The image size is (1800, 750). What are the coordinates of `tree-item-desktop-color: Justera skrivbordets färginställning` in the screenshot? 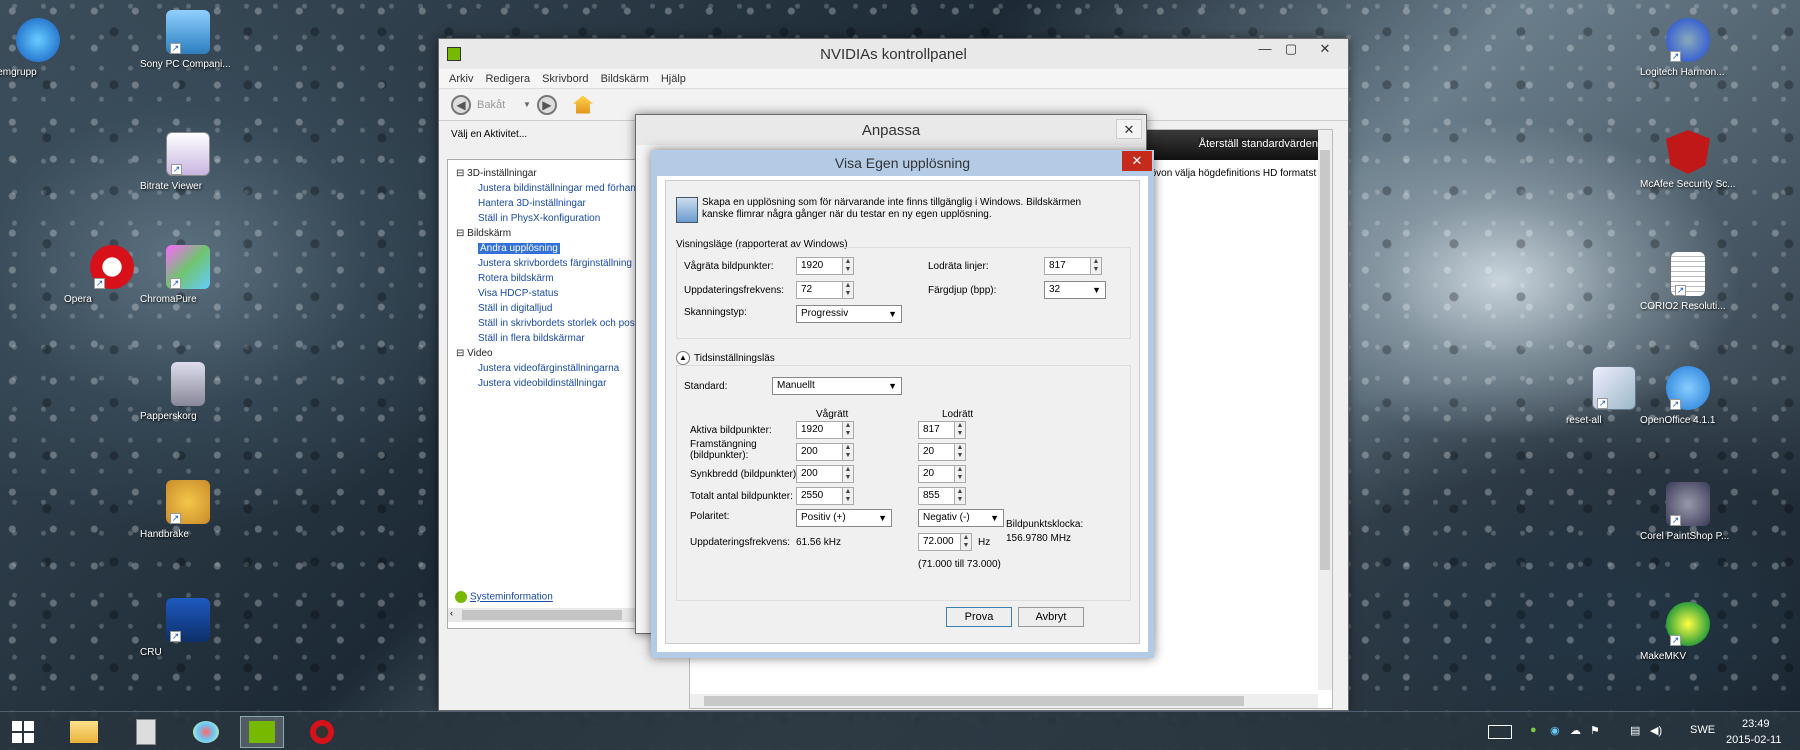 It's located at (555, 263).